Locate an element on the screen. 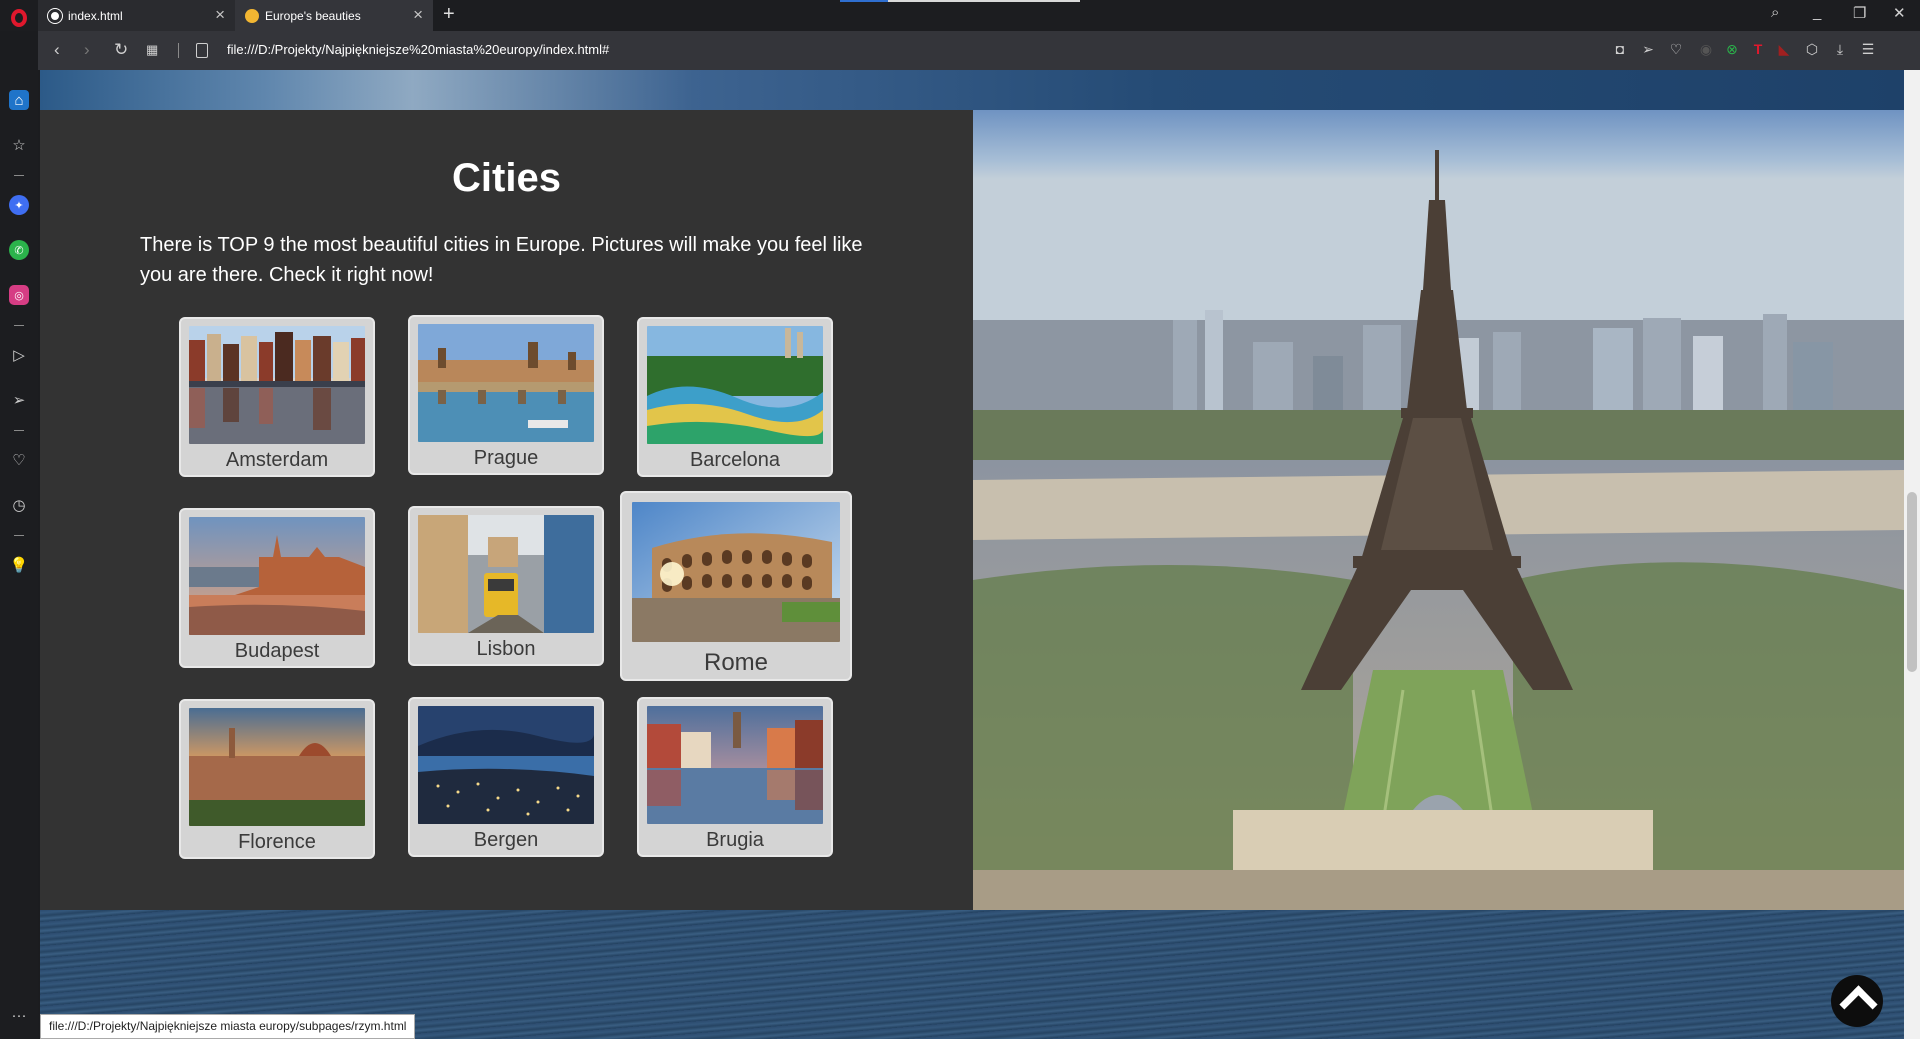 Image resolution: width=1920 pixels, height=1039 pixels. instagram-icon: ◎ is located at coordinates (19, 295).